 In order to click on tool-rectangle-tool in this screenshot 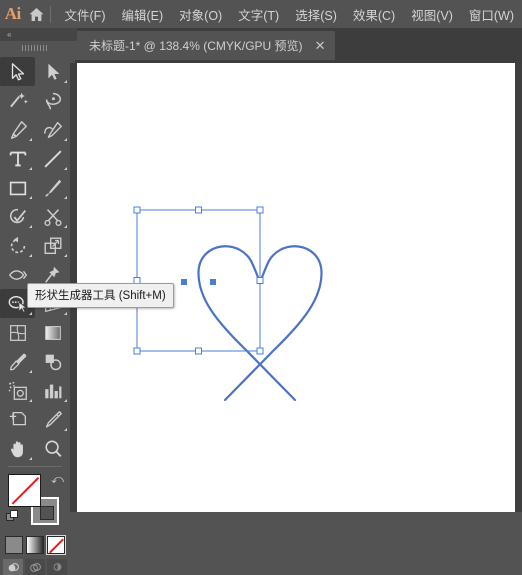, I will do `click(17, 187)`.